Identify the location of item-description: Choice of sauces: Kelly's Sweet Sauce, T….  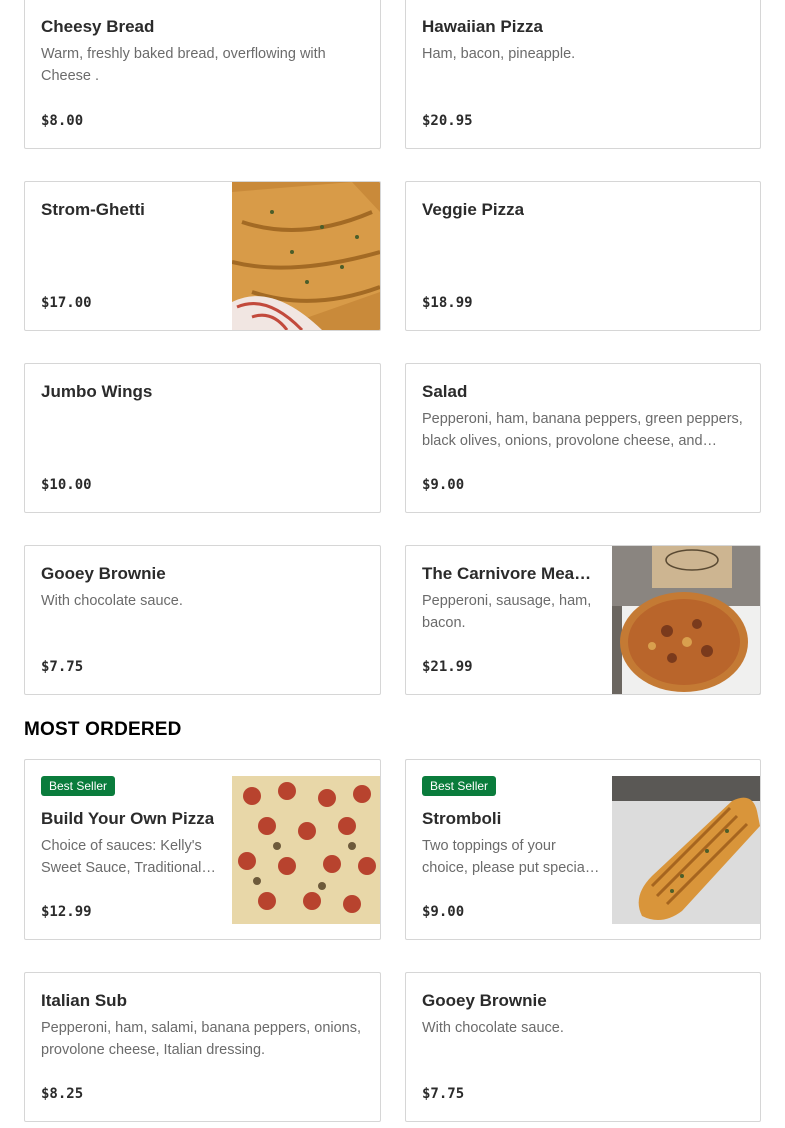
(128, 857).